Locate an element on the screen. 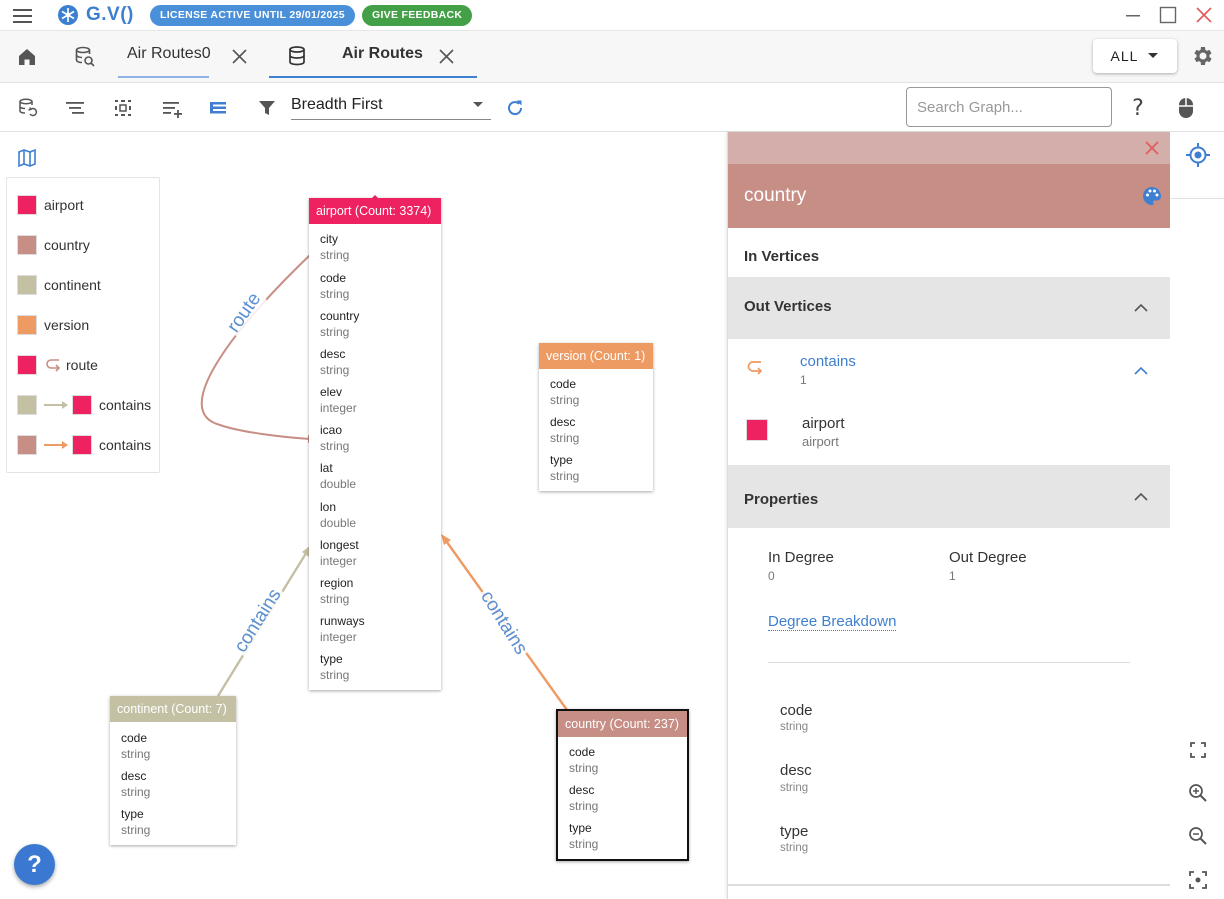 This screenshot has width=1224, height=899. feedback-button: GIVE FEEDBACK is located at coordinates (417, 15).